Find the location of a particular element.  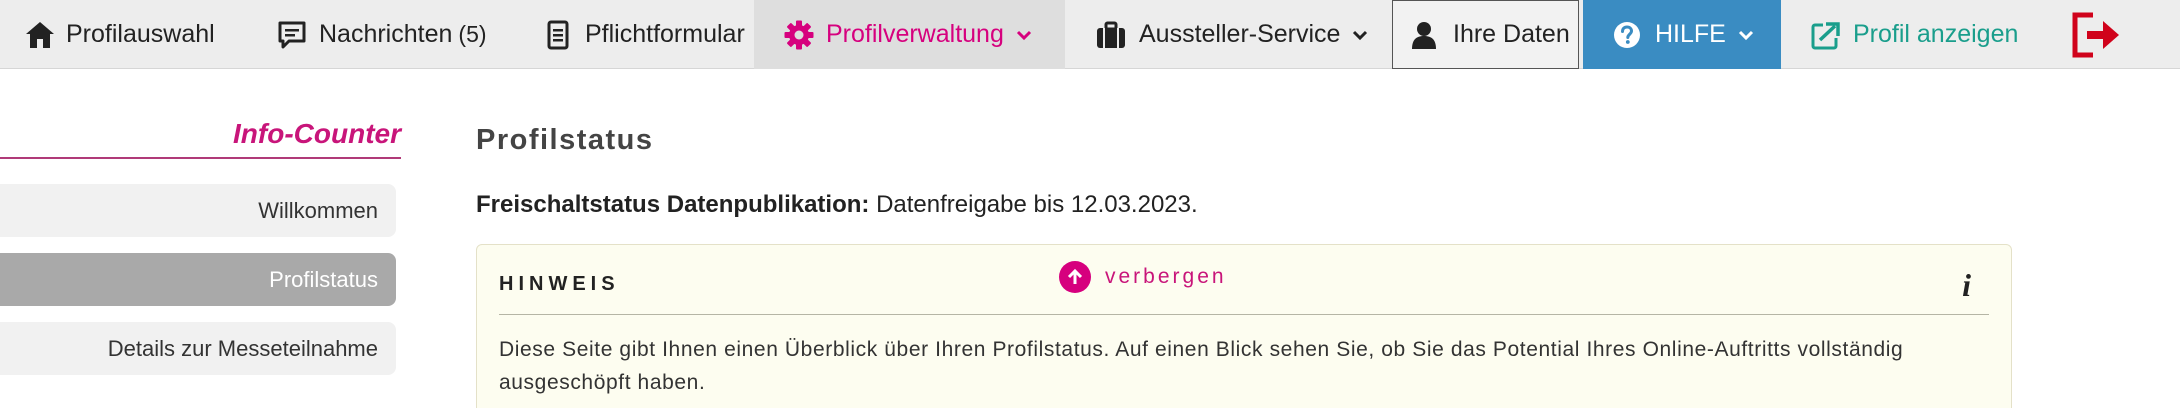

logout-button is located at coordinates (2101, 34).